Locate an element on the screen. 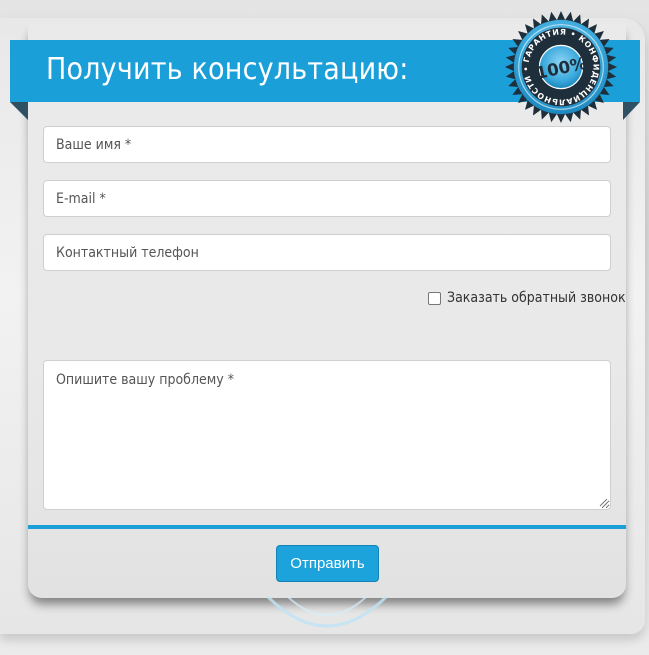  ribbon-fold-right is located at coordinates (631, 111).